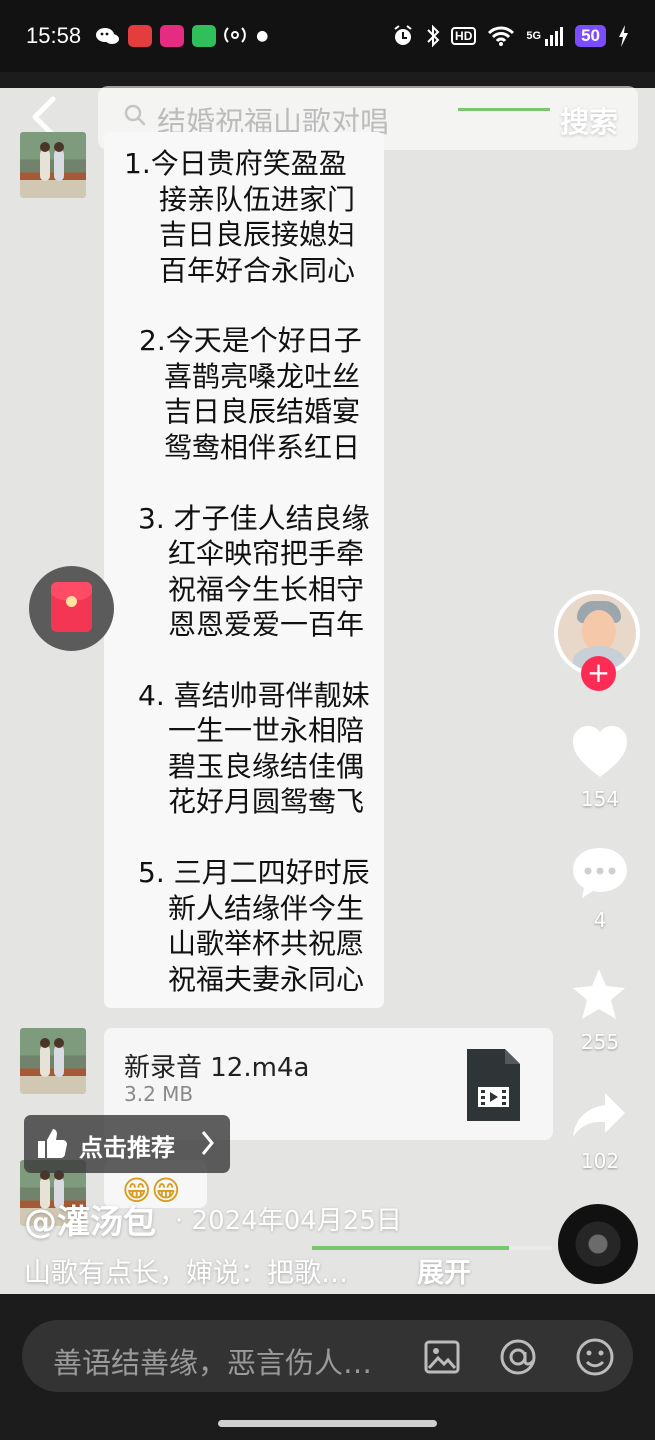 The width and height of the screenshot is (655, 1440). What do you see at coordinates (518, 1357) in the screenshot?
I see `at-icon` at bounding box center [518, 1357].